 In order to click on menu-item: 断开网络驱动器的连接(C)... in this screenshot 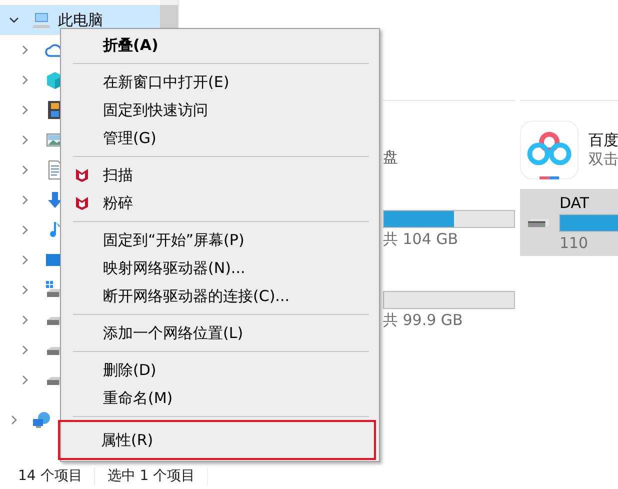, I will do `click(220, 296)`.